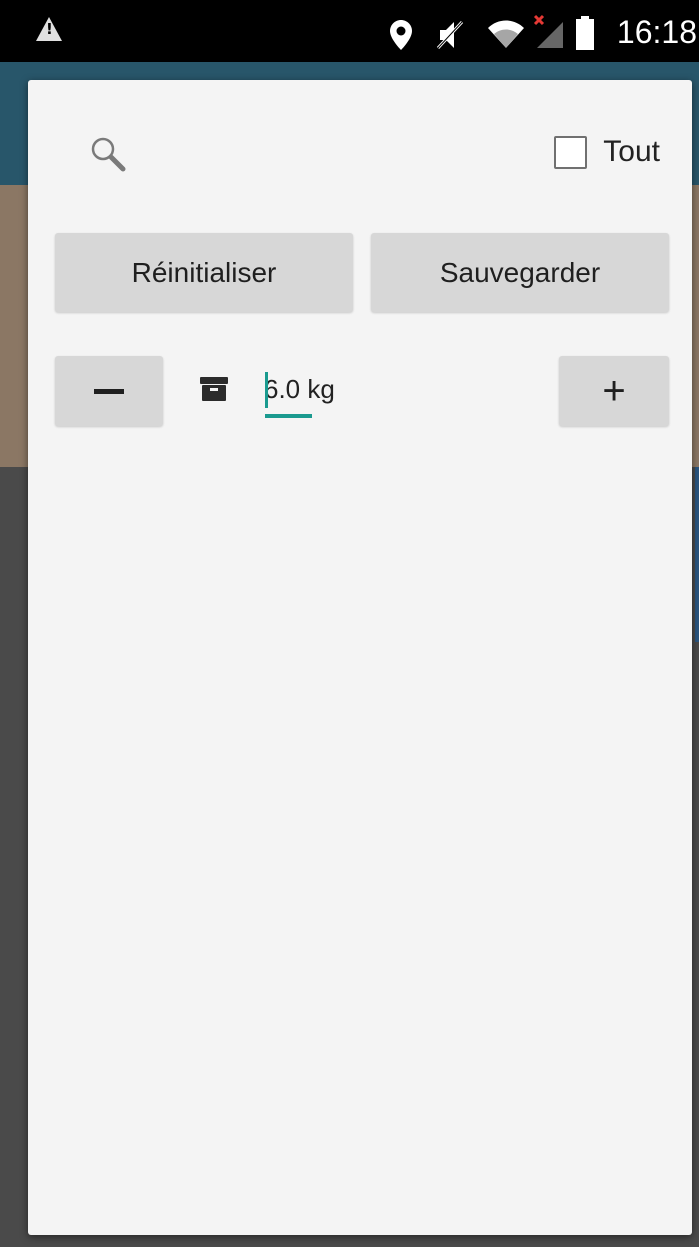  Describe the element at coordinates (614, 391) in the screenshot. I see `increment-button: +` at that location.